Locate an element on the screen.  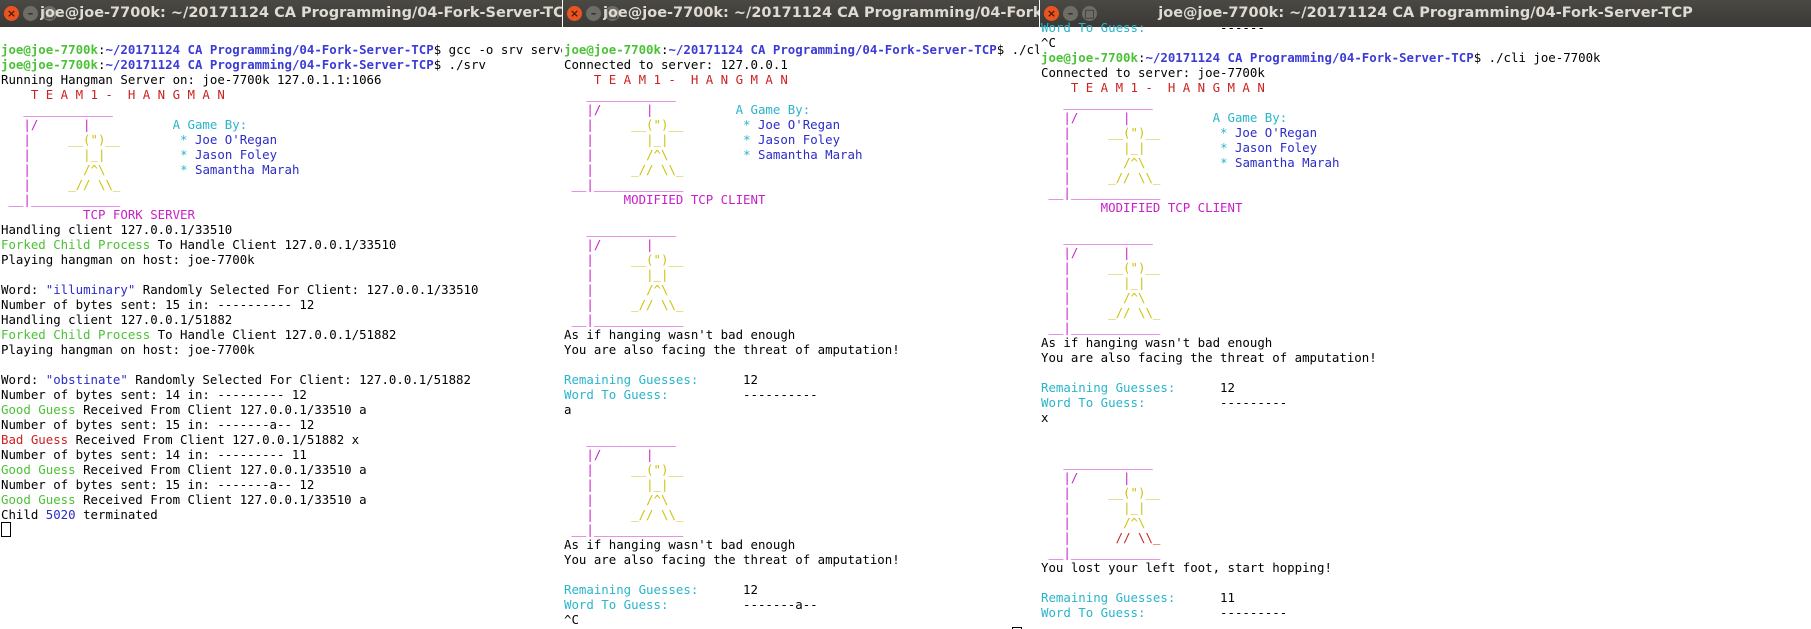
terminal-text: terminated is located at coordinates (116, 514).